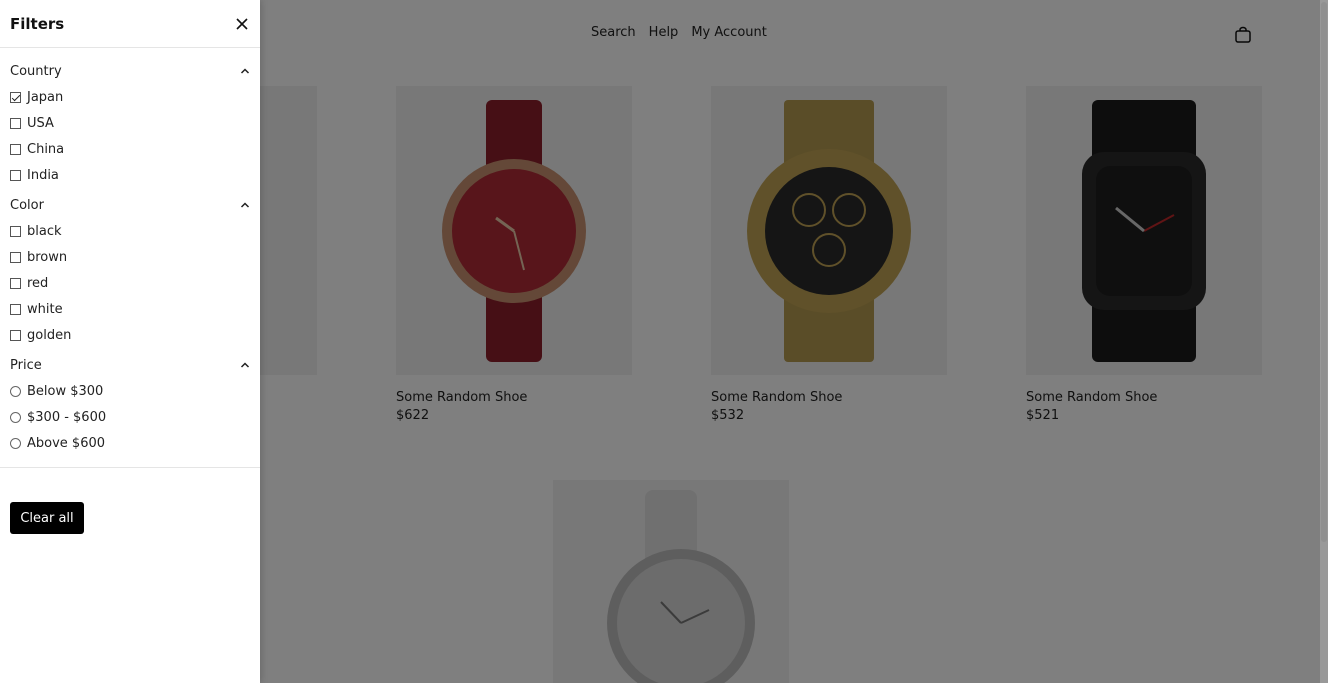 This screenshot has height=683, width=1328. What do you see at coordinates (46, 149) in the screenshot?
I see `option-label: China` at bounding box center [46, 149].